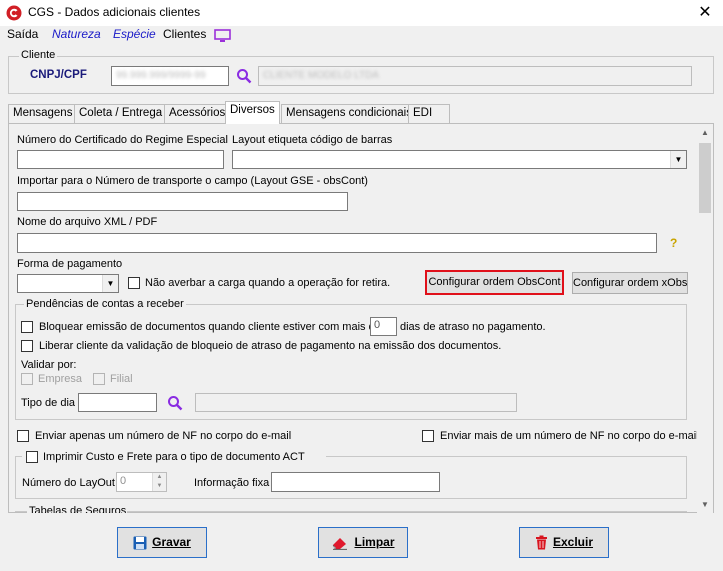 This screenshot has width=723, height=571. What do you see at coordinates (105, 304) in the screenshot?
I see `pendencias-group-label: Pendências de contas a receber` at bounding box center [105, 304].